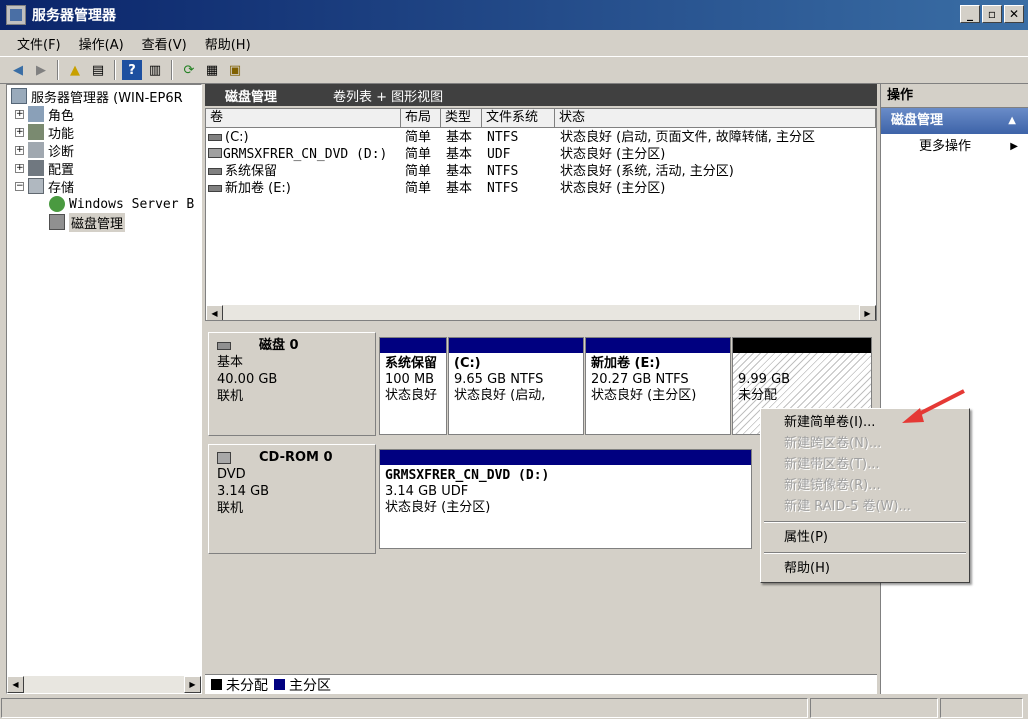 The width and height of the screenshot is (1028, 719). What do you see at coordinates (243, 491) in the screenshot?
I see `disk-size: 3.14 GB` at bounding box center [243, 491].